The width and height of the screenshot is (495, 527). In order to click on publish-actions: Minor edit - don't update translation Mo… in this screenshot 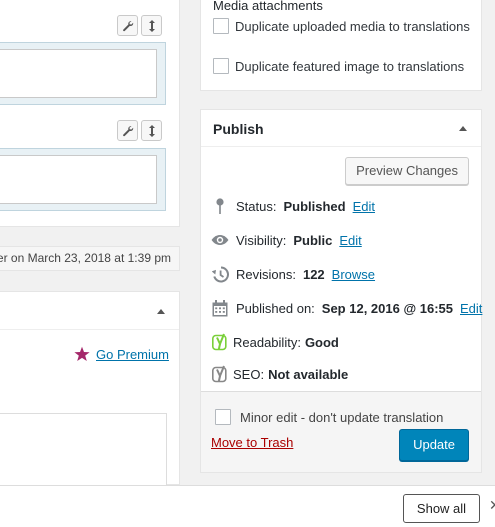, I will do `click(341, 431)`.